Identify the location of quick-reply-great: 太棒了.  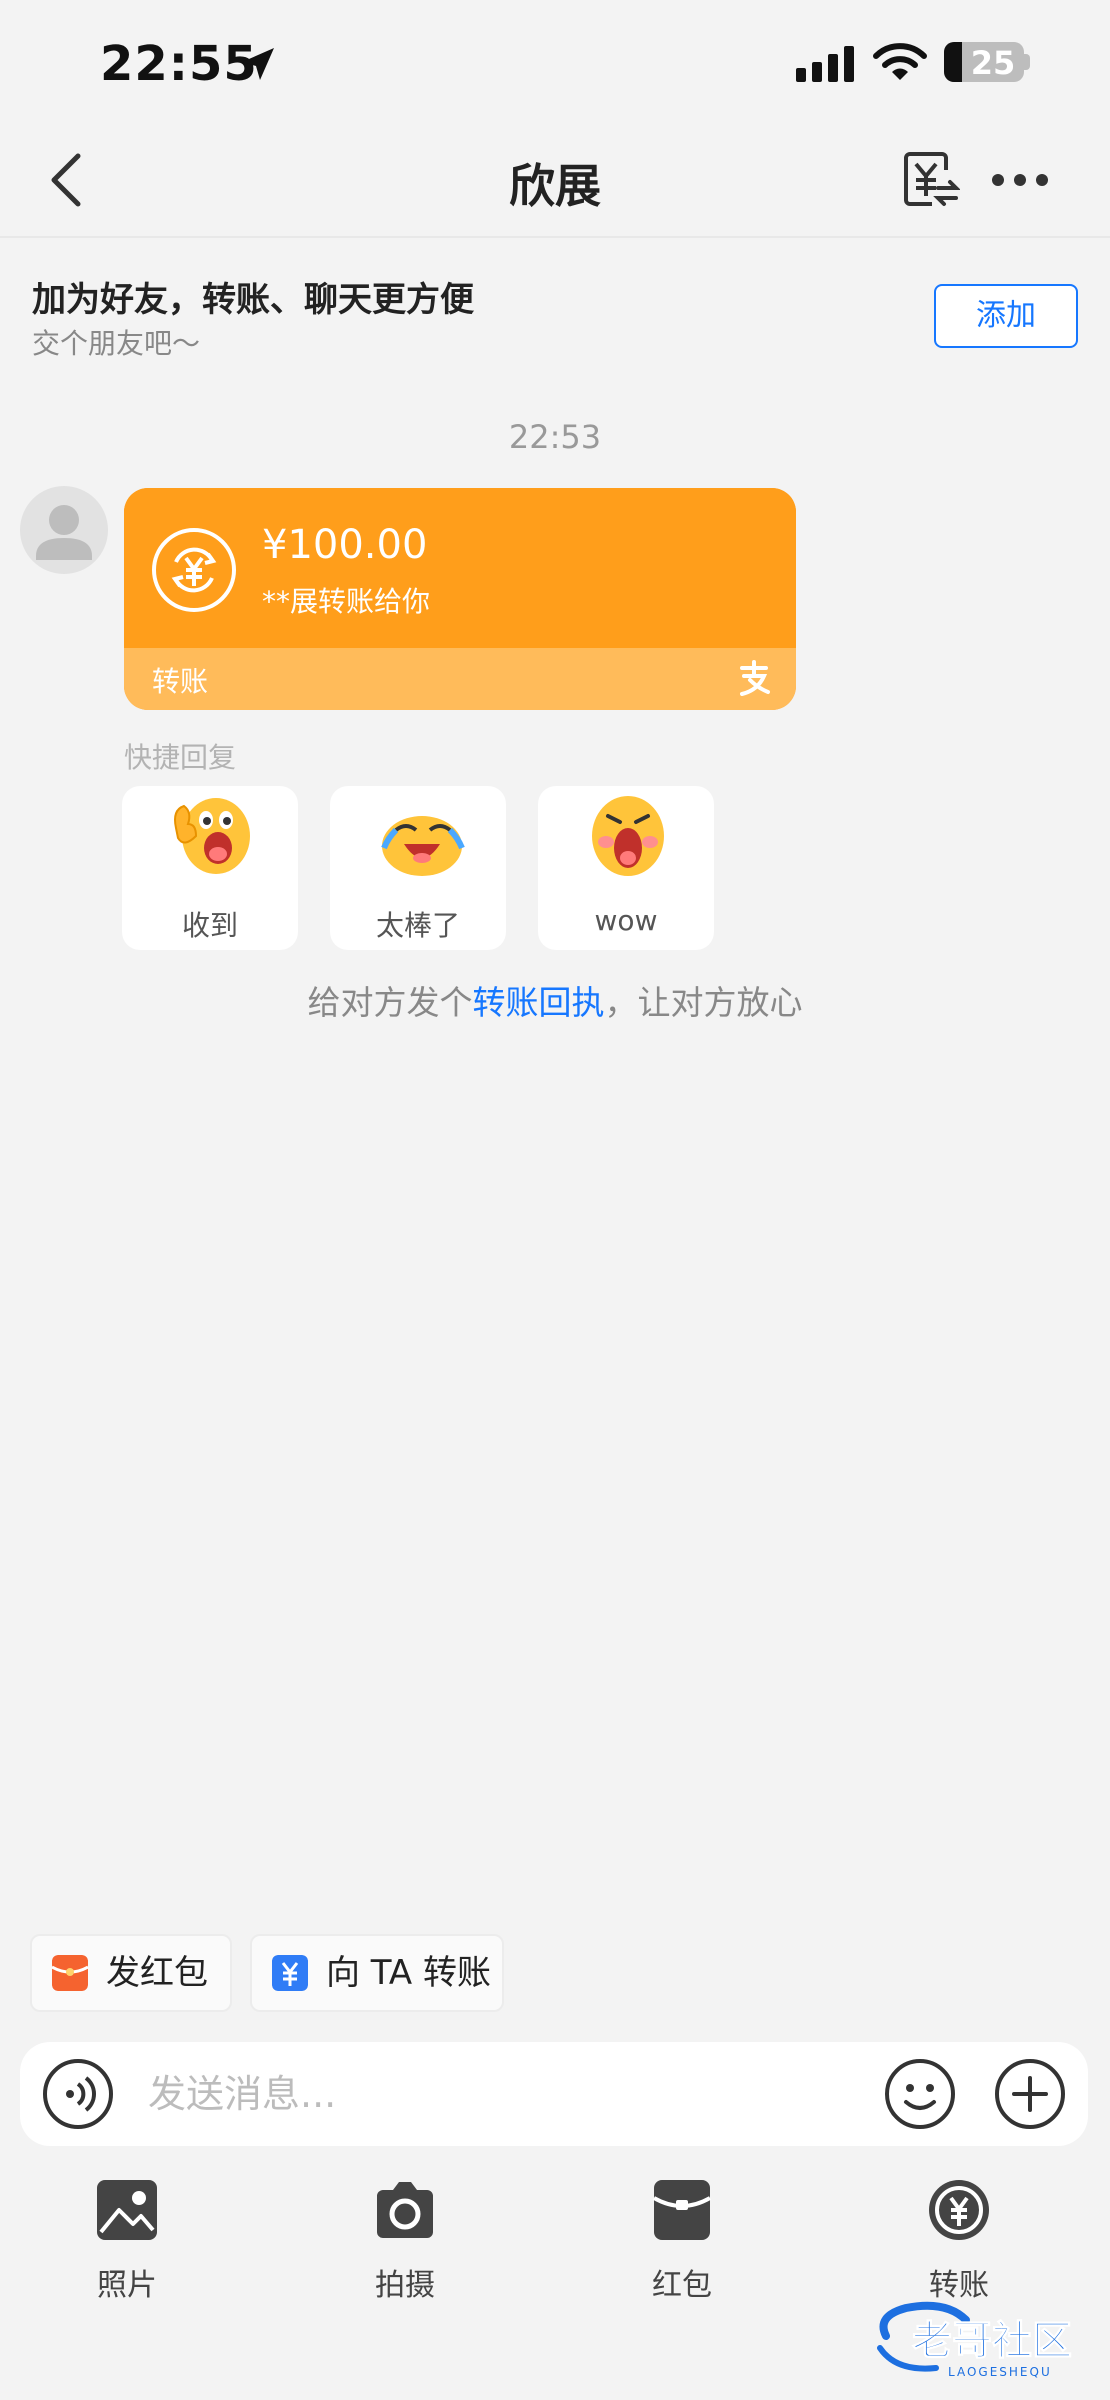
(418, 868).